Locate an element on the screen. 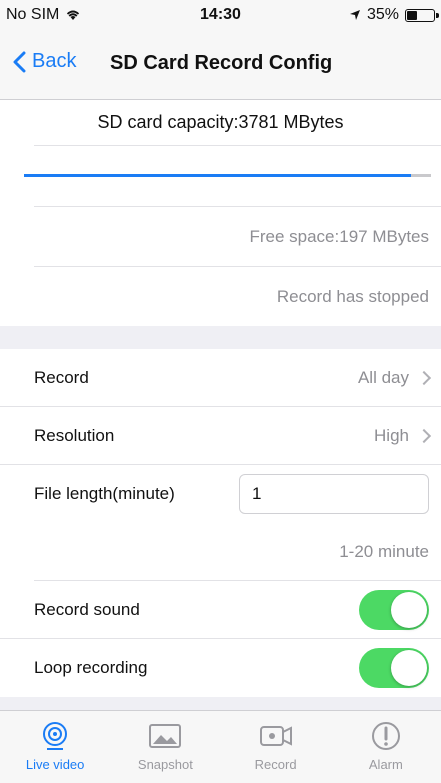 The width and height of the screenshot is (441, 783). tab-live-video-label: Live video is located at coordinates (55, 764).